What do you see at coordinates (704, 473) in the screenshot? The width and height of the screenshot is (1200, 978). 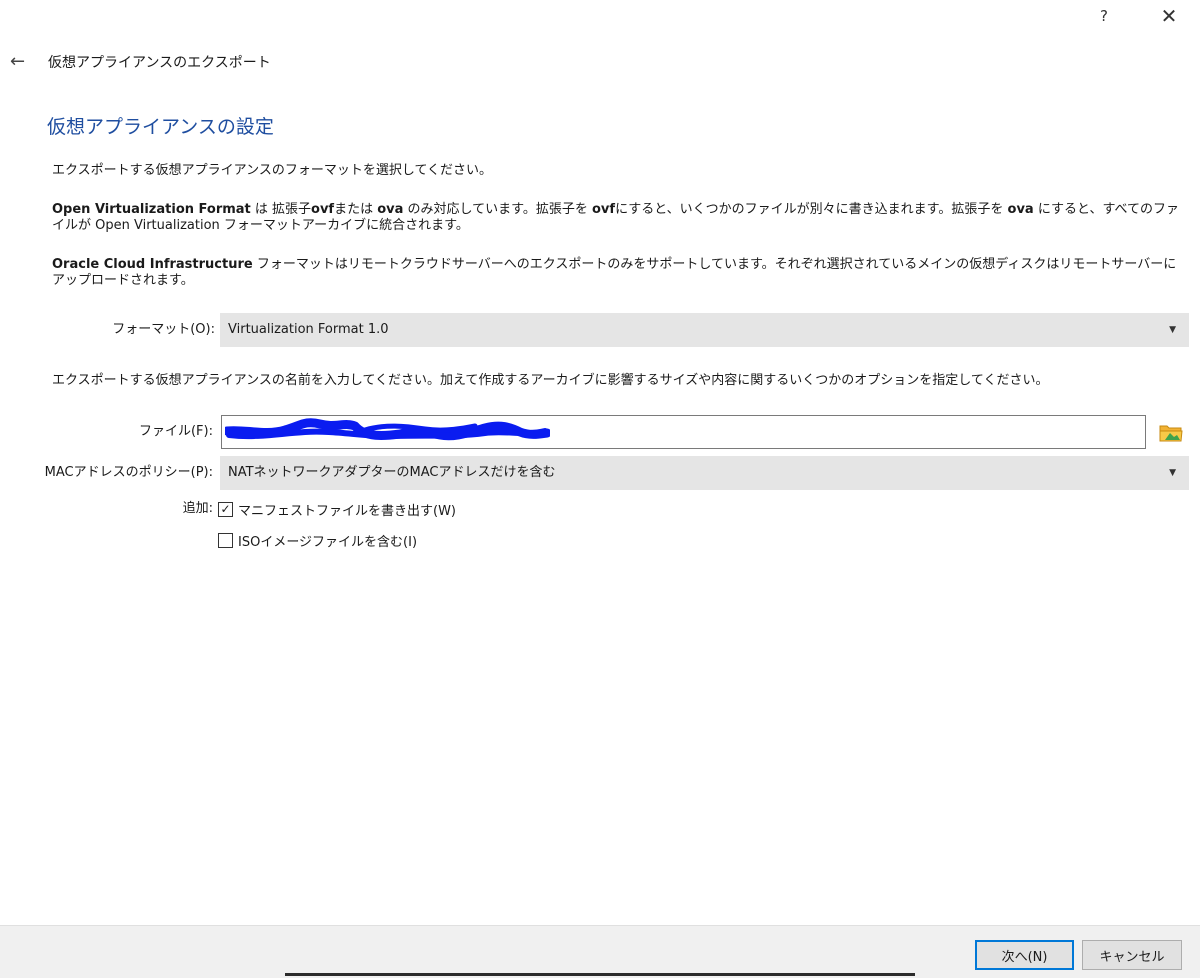 I see `mac-policy-select: NATネットワークアダプターのMACアドレスだけを含む ▼` at bounding box center [704, 473].